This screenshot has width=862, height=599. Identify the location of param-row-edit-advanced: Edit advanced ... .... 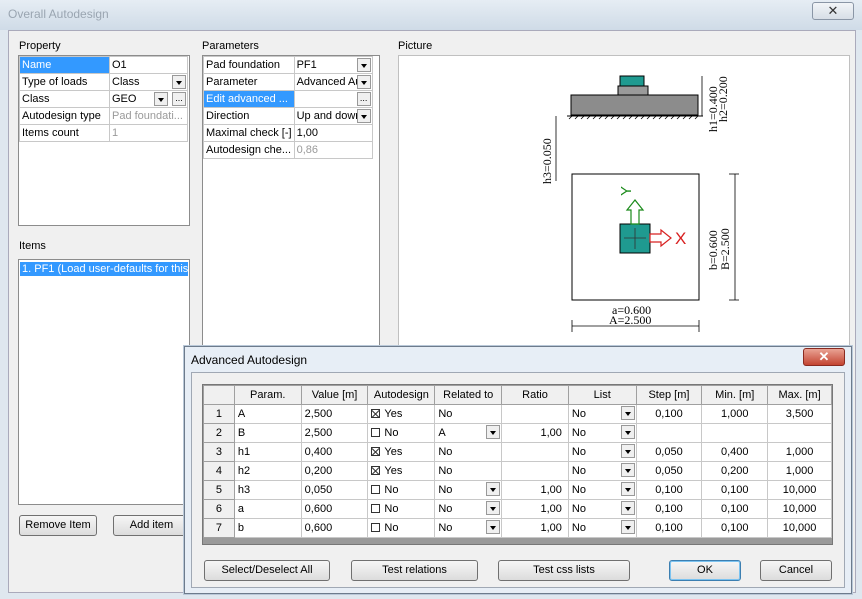
(288, 99).